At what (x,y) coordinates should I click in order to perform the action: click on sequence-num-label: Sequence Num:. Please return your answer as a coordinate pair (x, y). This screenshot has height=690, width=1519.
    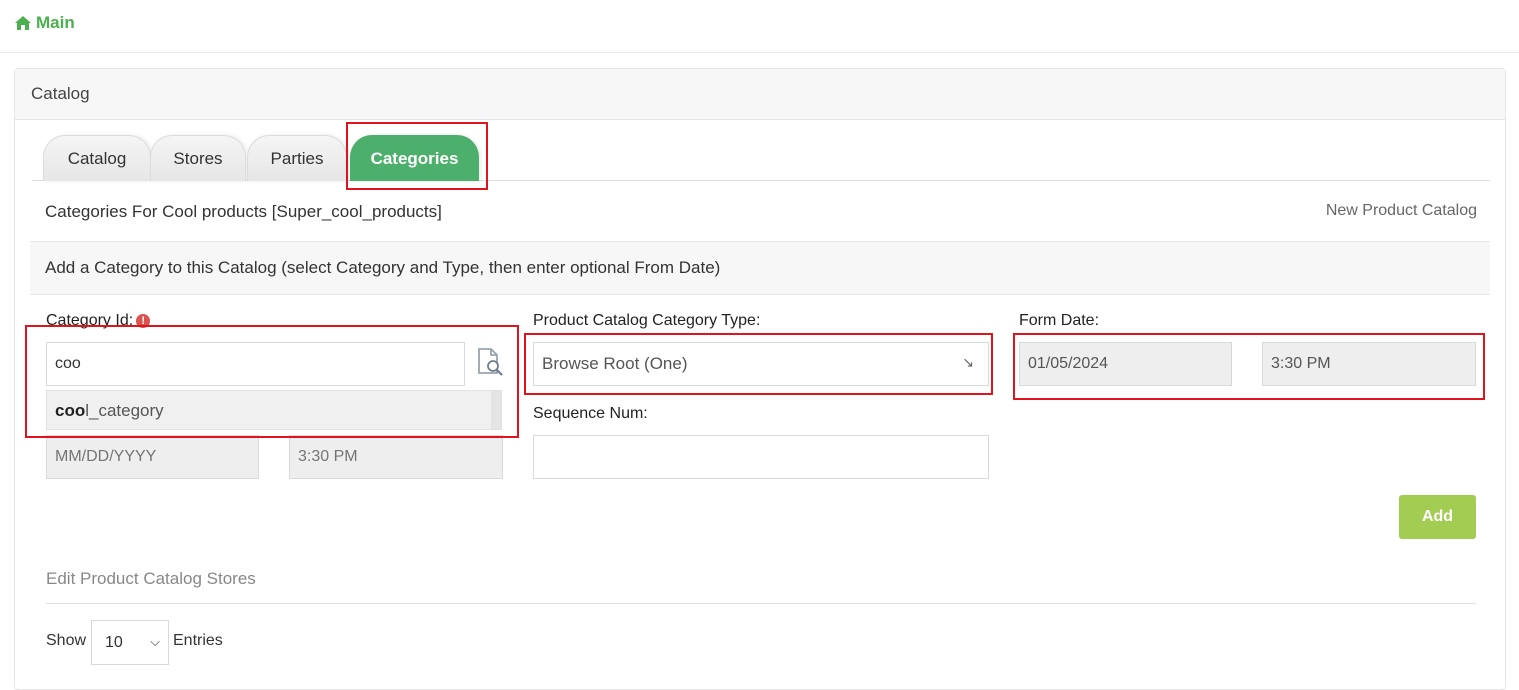
    Looking at the image, I should click on (590, 413).